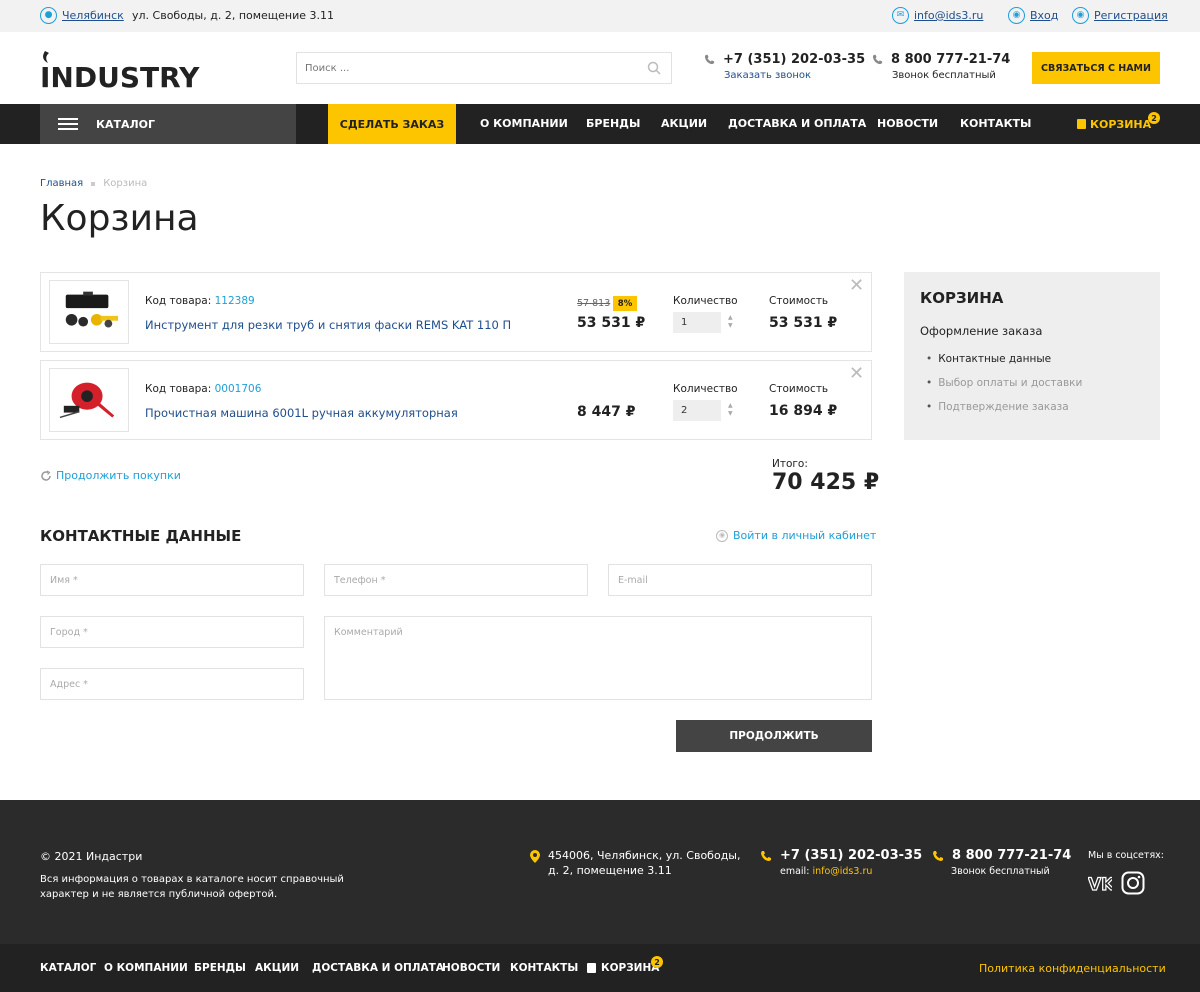 This screenshot has width=1200, height=992. What do you see at coordinates (794, 75) in the screenshot?
I see `callback-link: Заказать звонок` at bounding box center [794, 75].